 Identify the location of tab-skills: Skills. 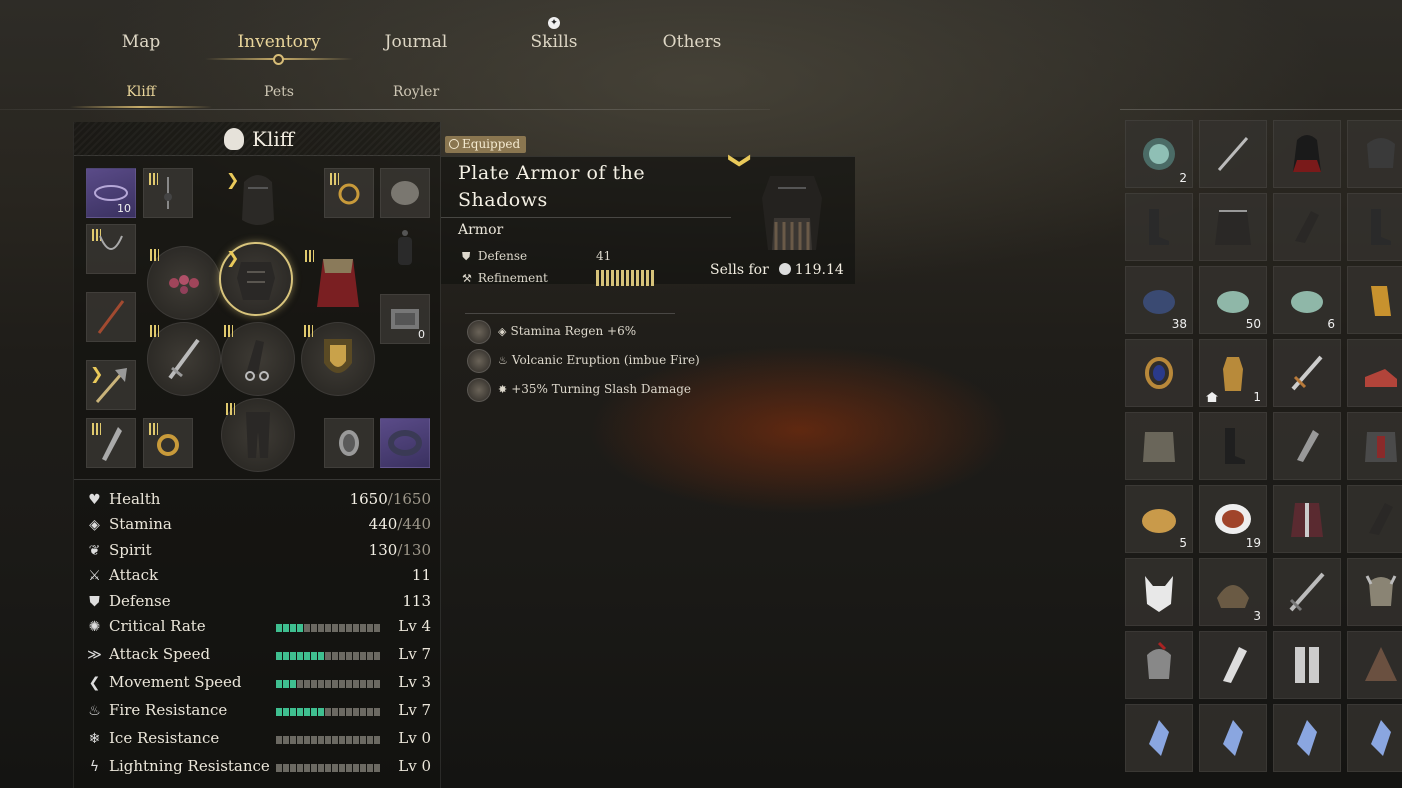
(554, 42).